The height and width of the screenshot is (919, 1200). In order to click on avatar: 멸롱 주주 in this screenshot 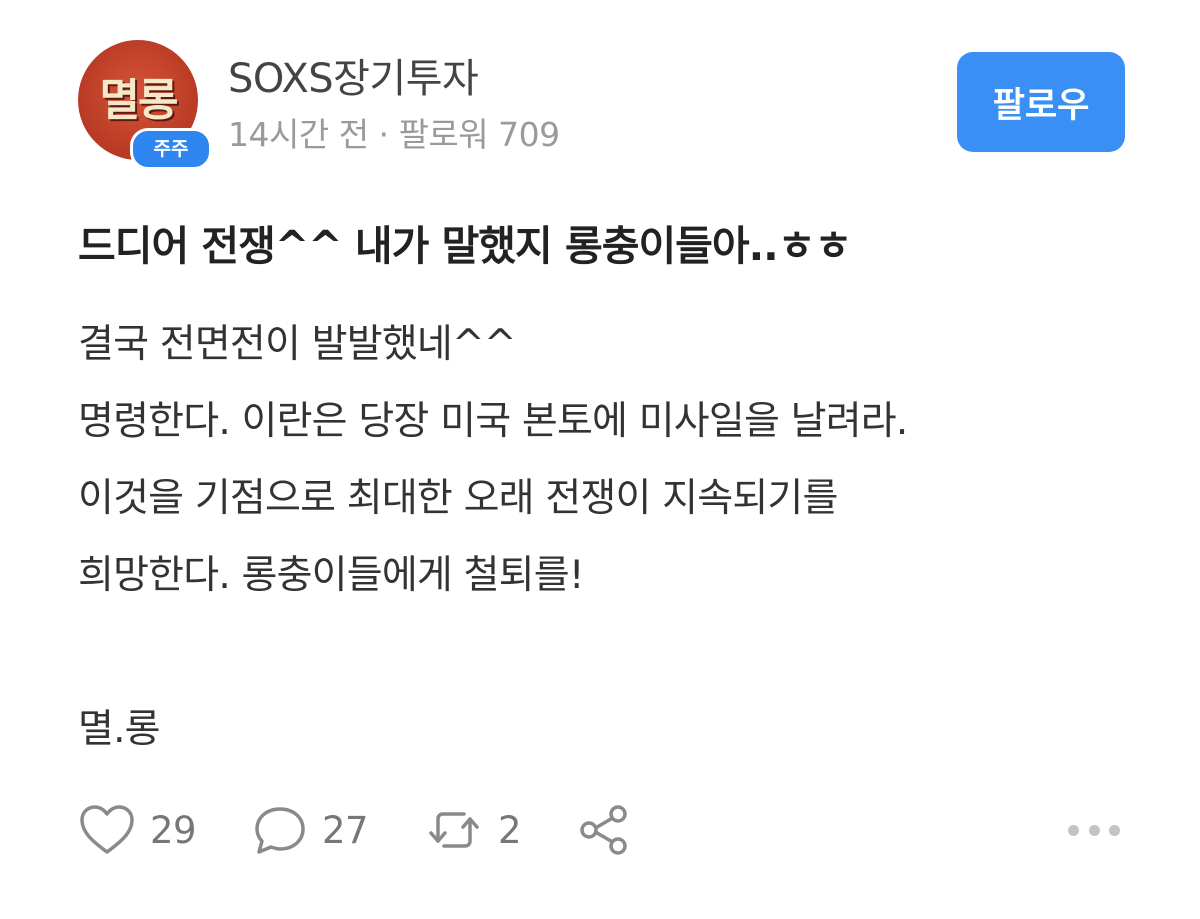, I will do `click(145, 105)`.